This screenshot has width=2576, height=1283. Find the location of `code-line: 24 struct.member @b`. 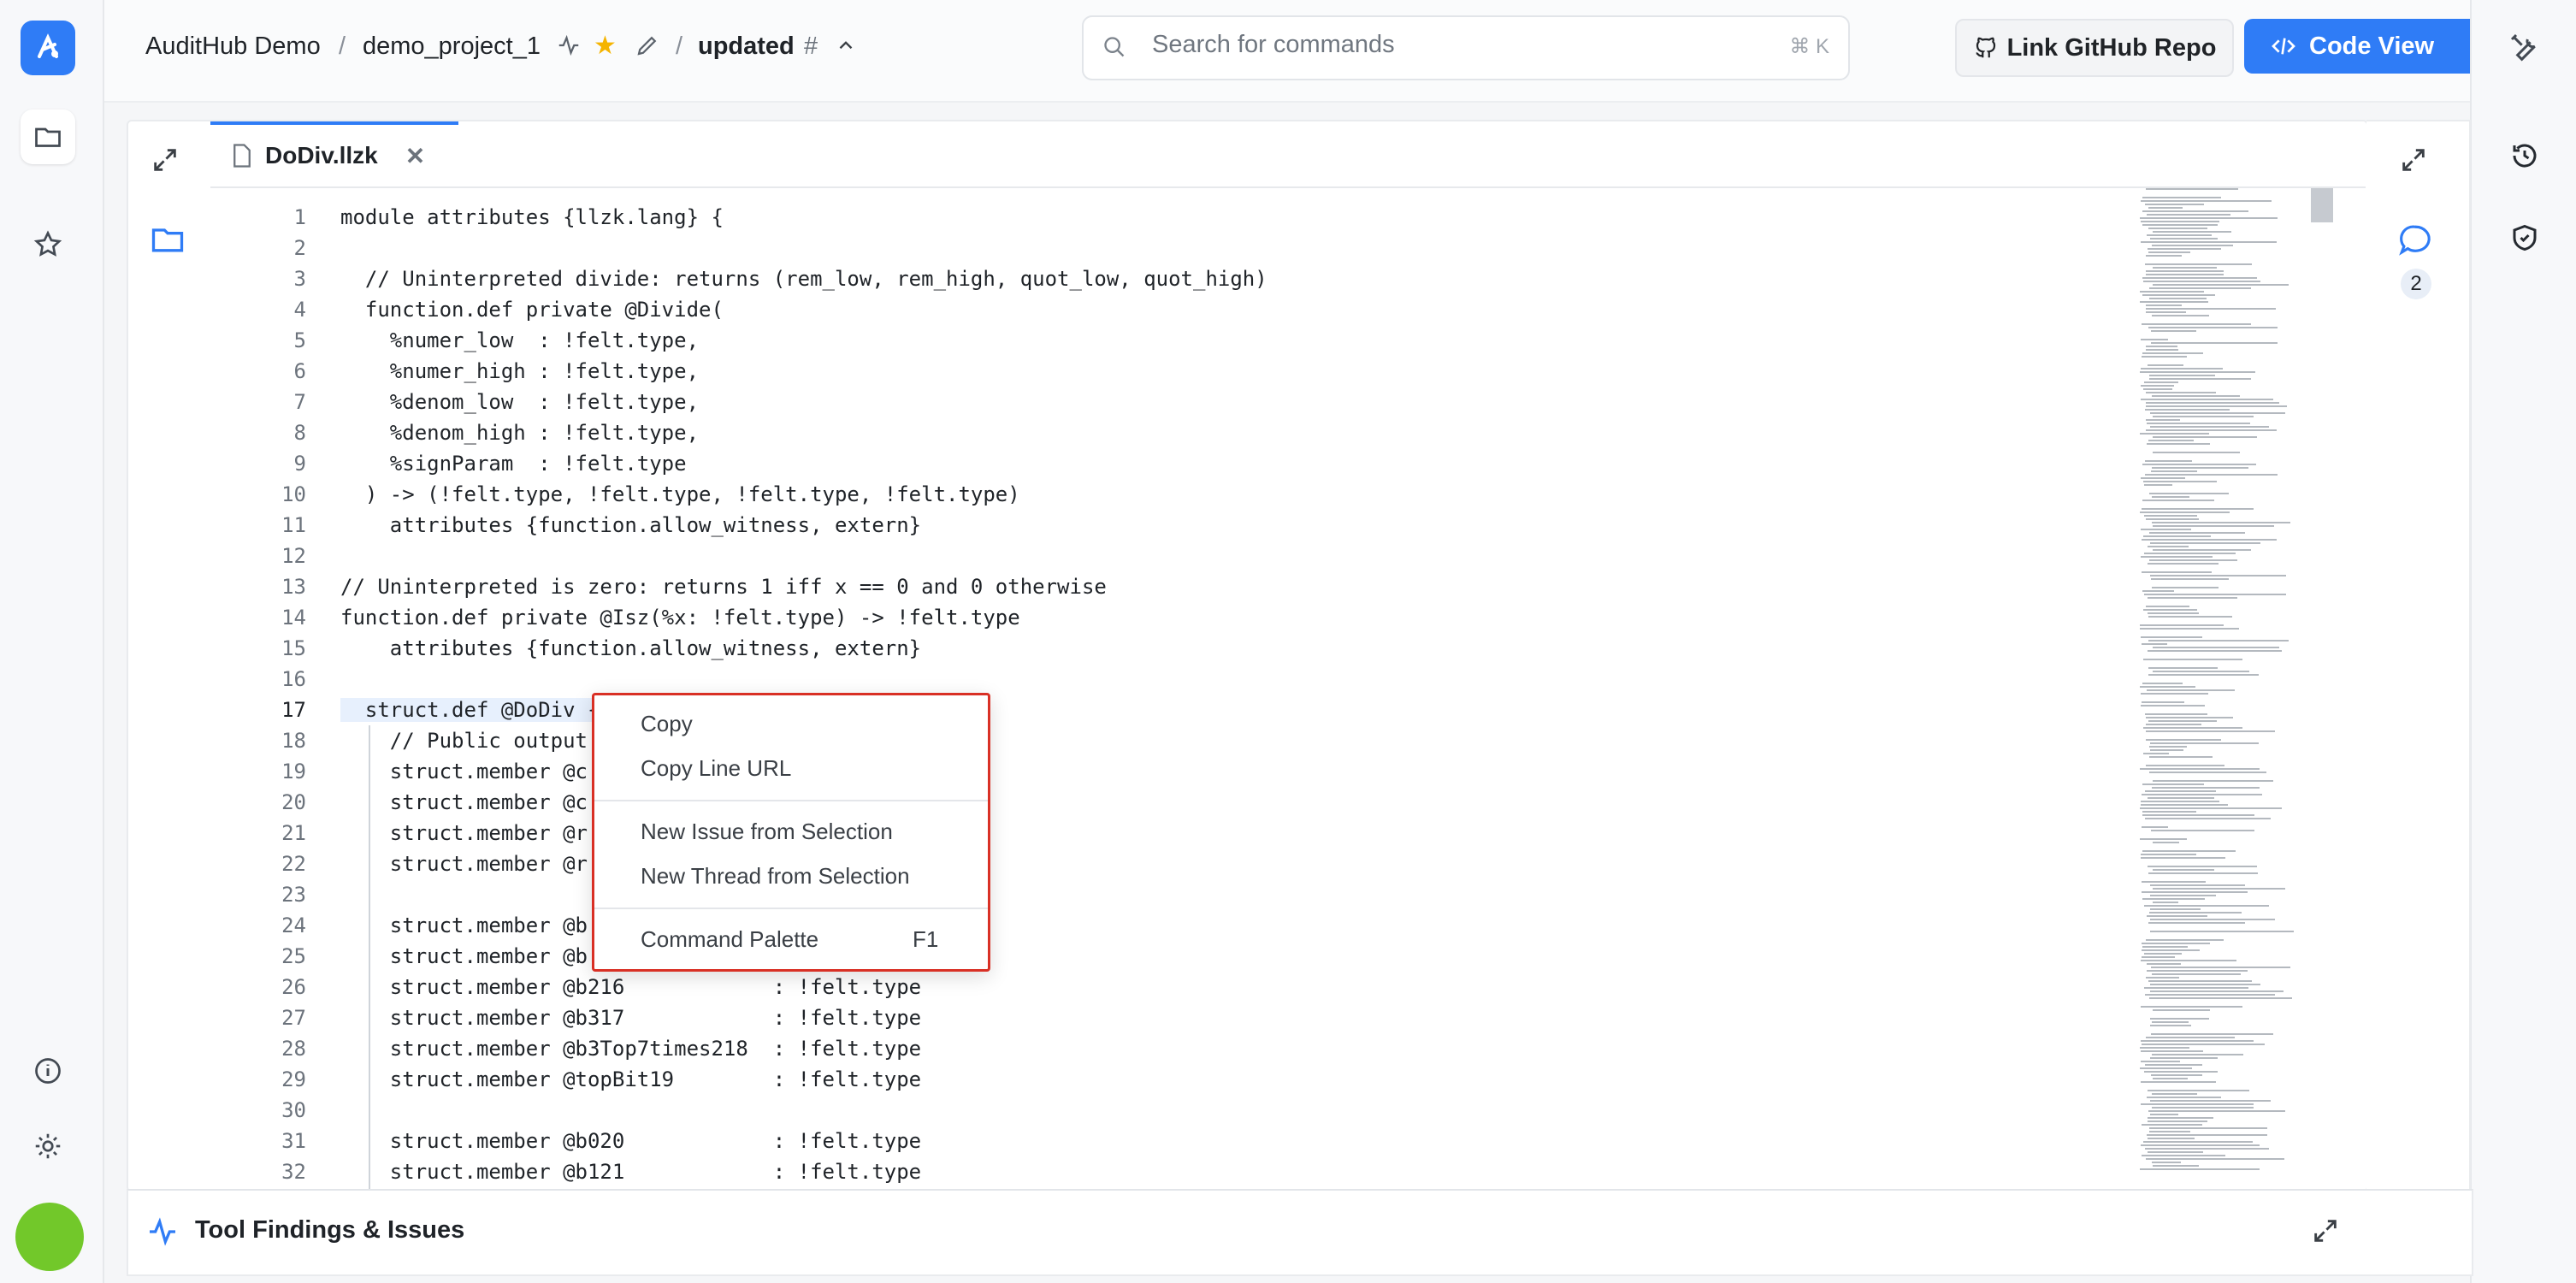

code-line: 24 struct.member @b is located at coordinates (399, 925).